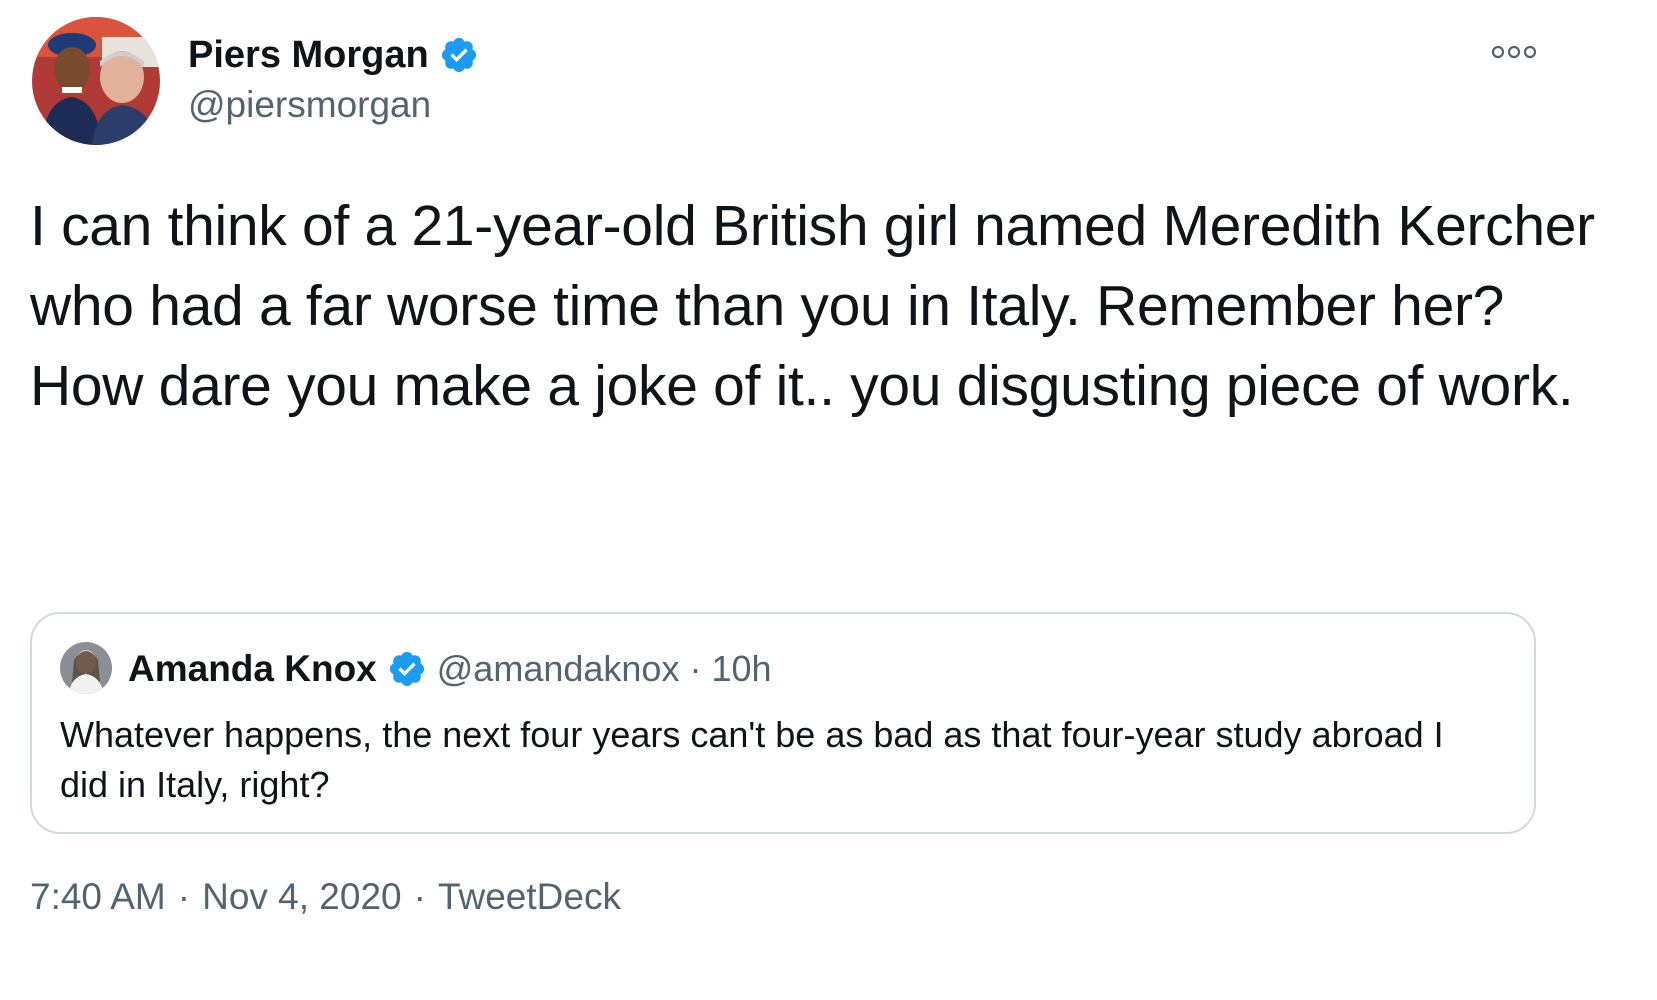  What do you see at coordinates (309, 105) in the screenshot?
I see `author-handle: @piersmorgan` at bounding box center [309, 105].